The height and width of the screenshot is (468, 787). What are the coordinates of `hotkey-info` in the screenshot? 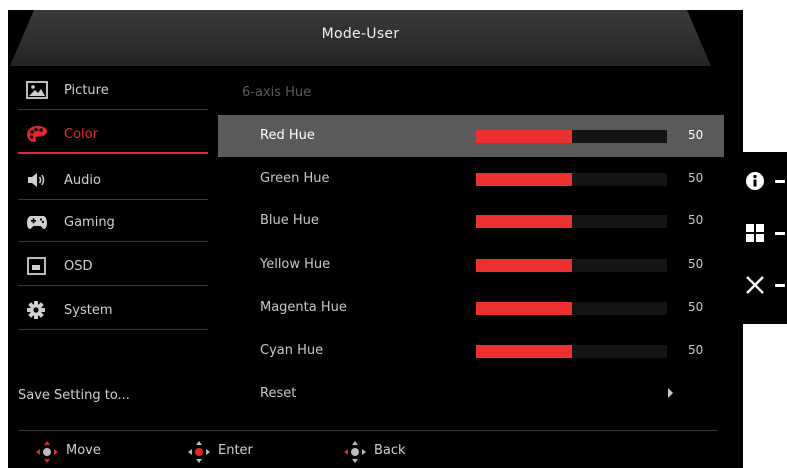 It's located at (766, 181).